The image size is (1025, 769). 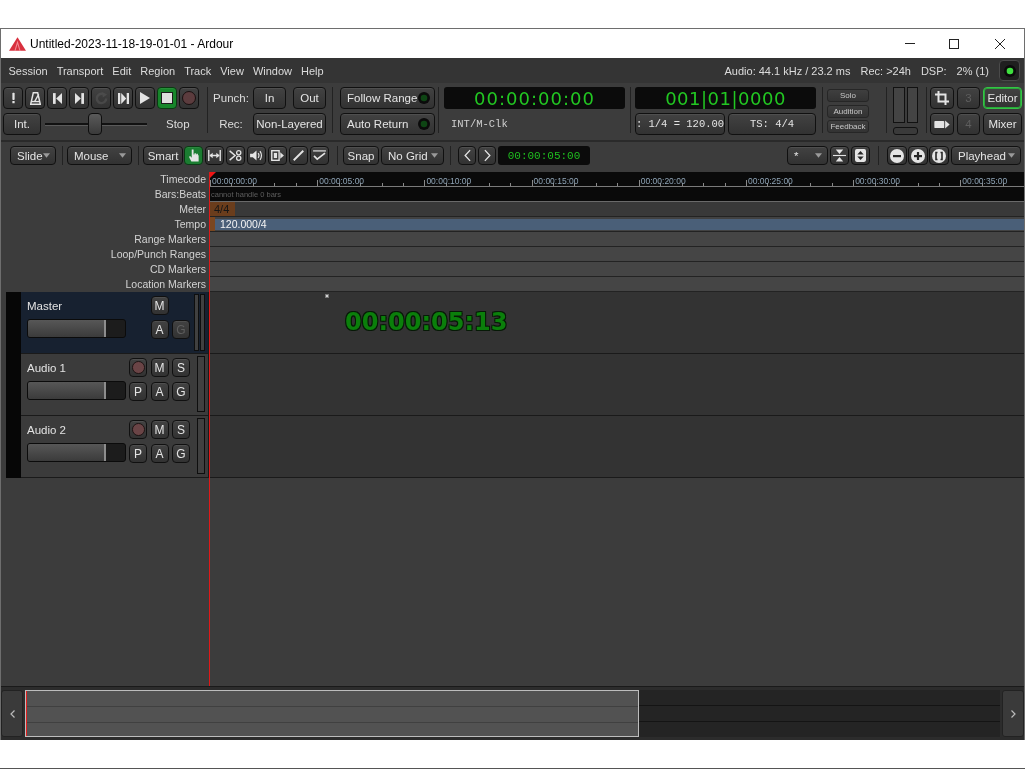 What do you see at coordinates (848, 126) in the screenshot?
I see `monitor-button: Feedback` at bounding box center [848, 126].